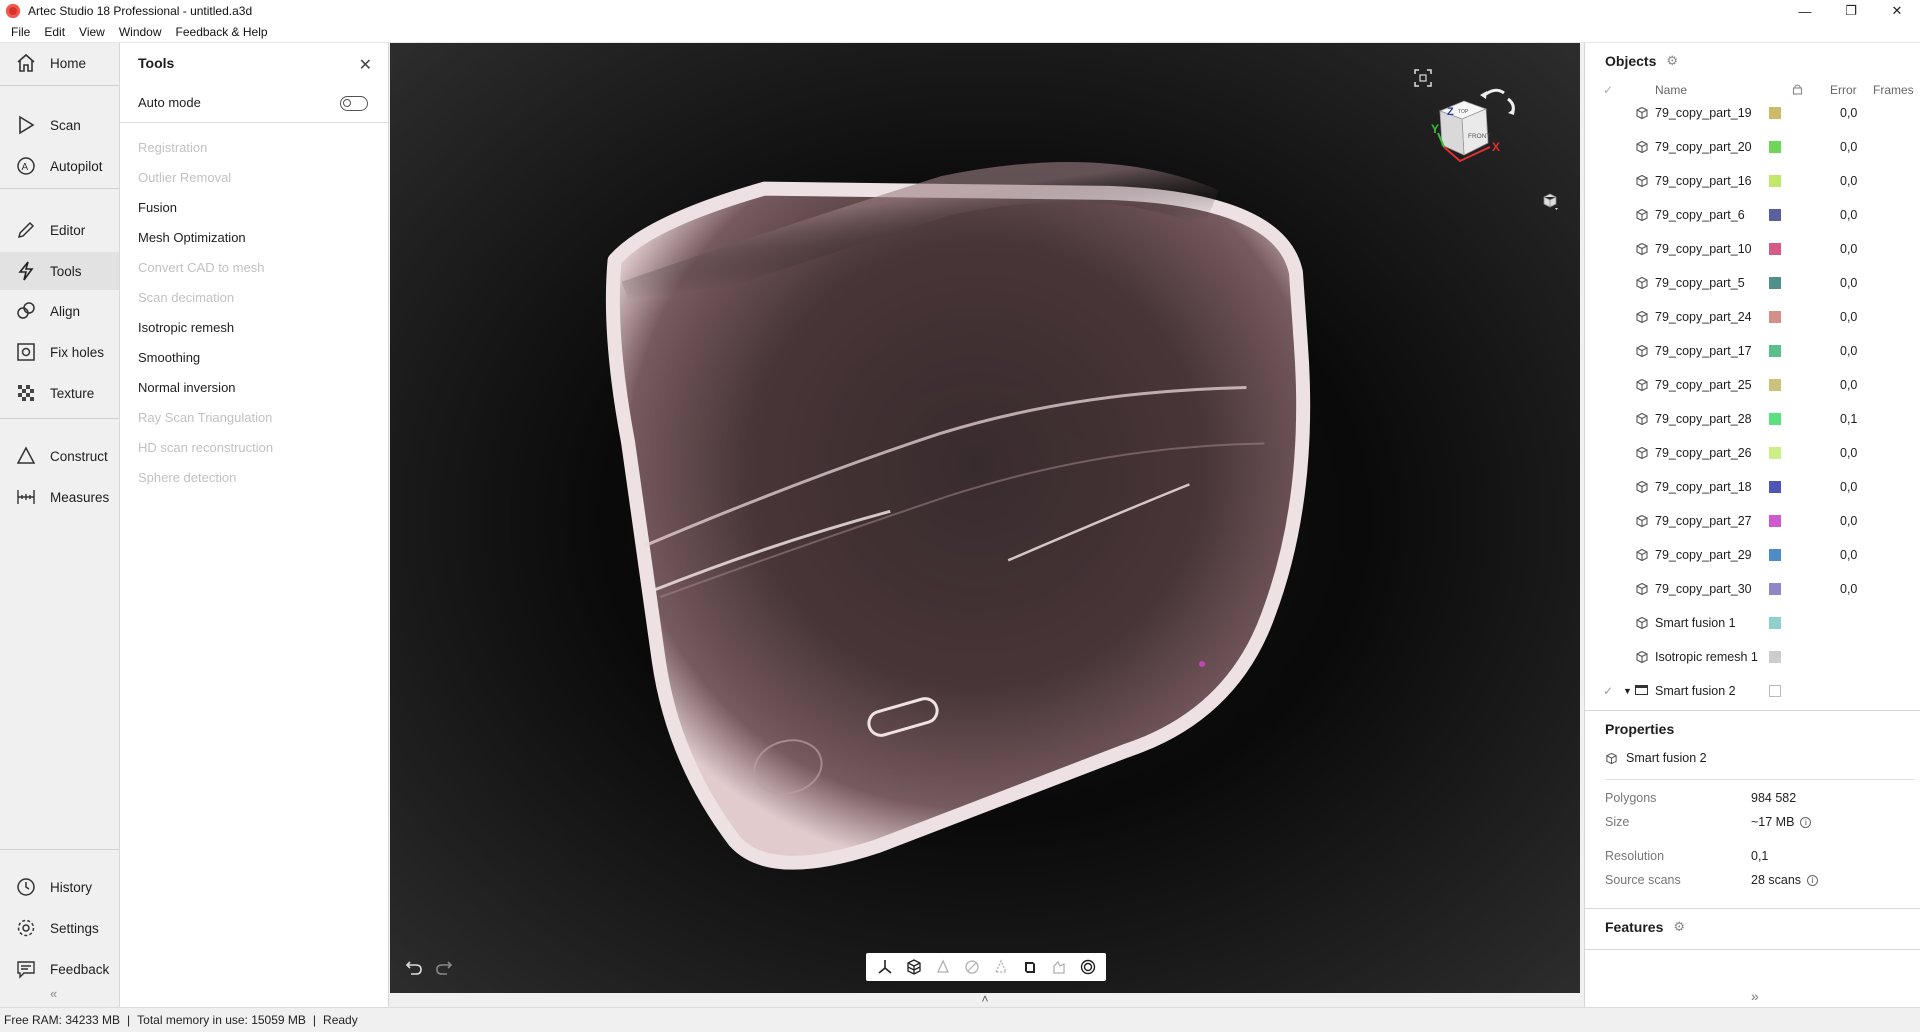  I want to click on nav-home-label: Home, so click(68, 63).